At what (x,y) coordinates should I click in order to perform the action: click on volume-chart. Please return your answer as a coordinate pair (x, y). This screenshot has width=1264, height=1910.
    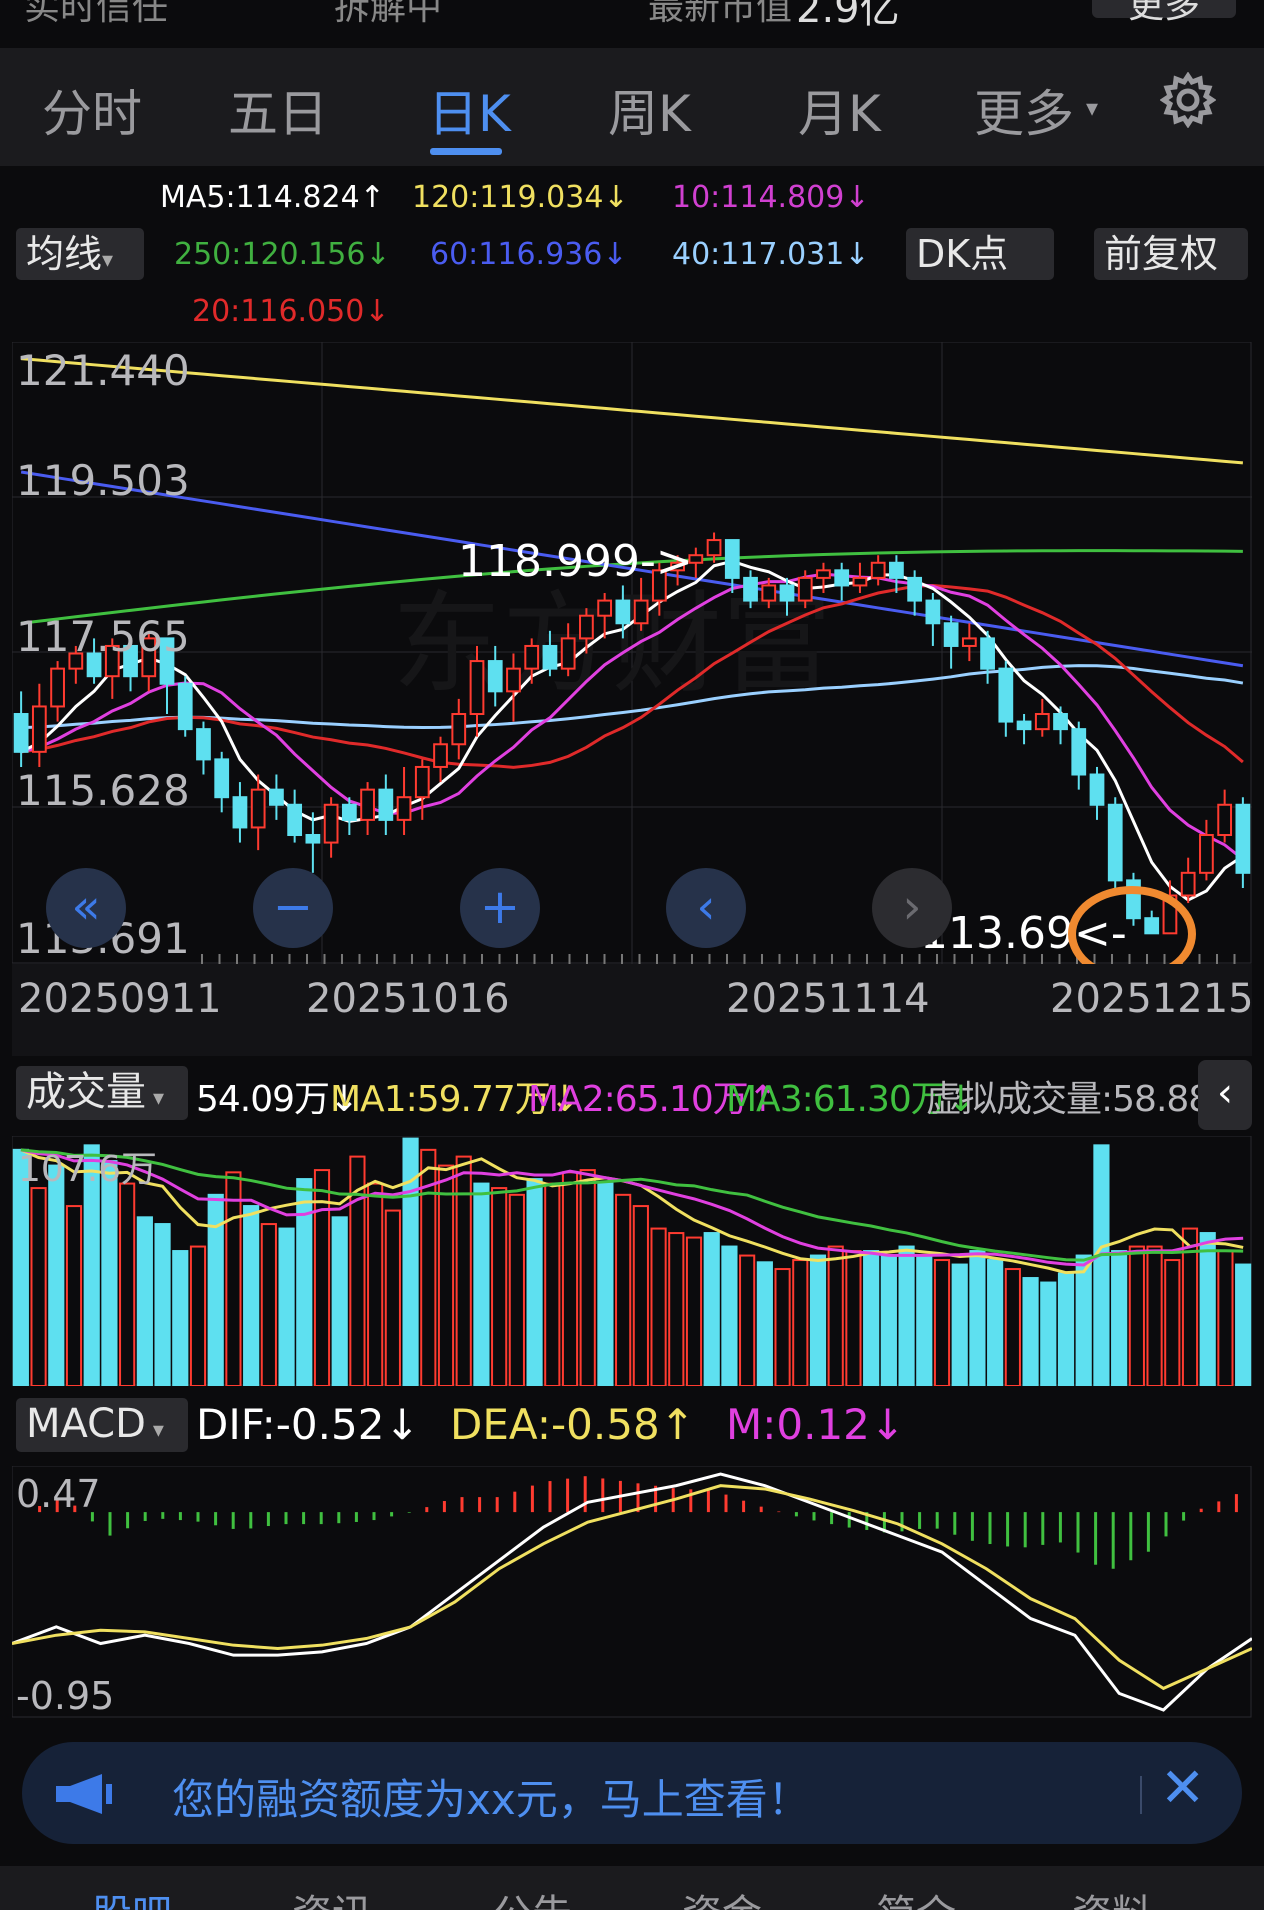
    Looking at the image, I should click on (632, 1261).